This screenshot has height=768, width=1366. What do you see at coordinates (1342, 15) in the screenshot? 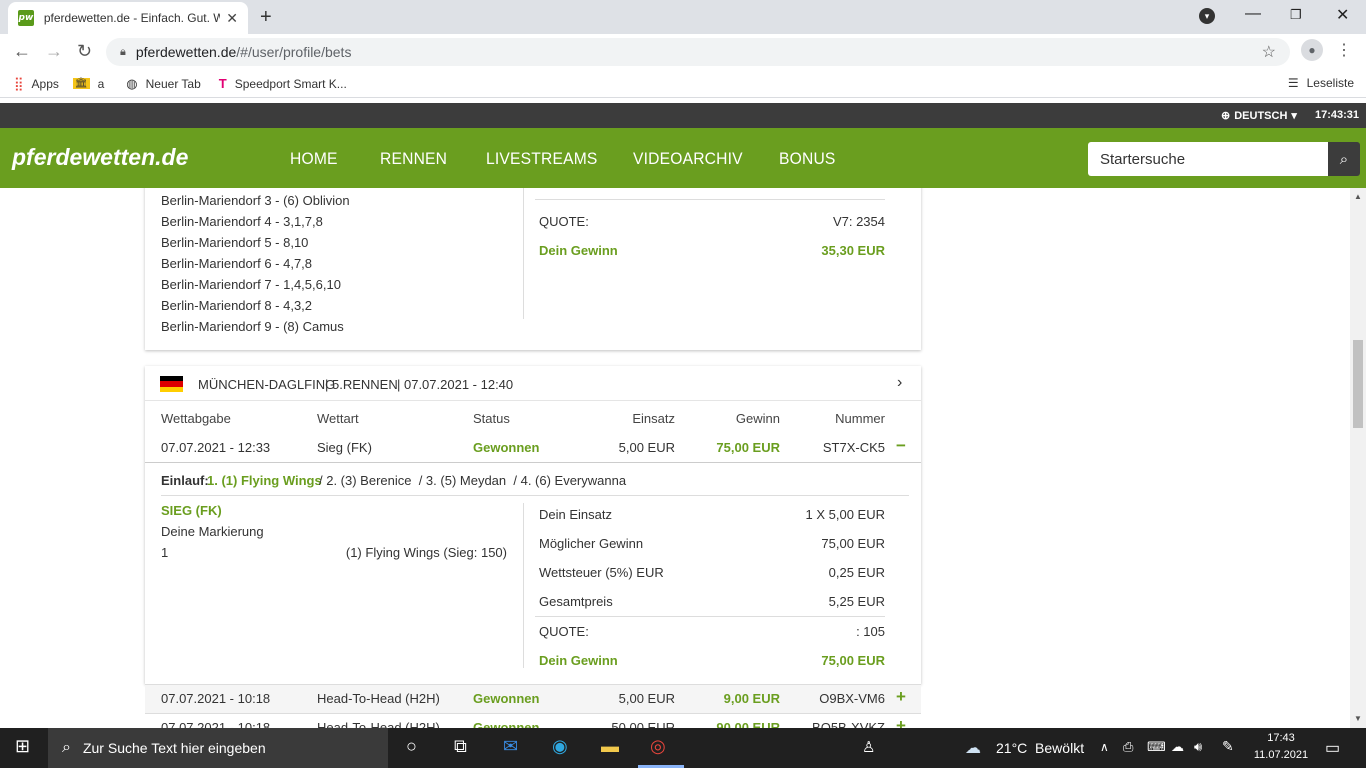
I see `window-close-icon: ✕` at bounding box center [1342, 15].